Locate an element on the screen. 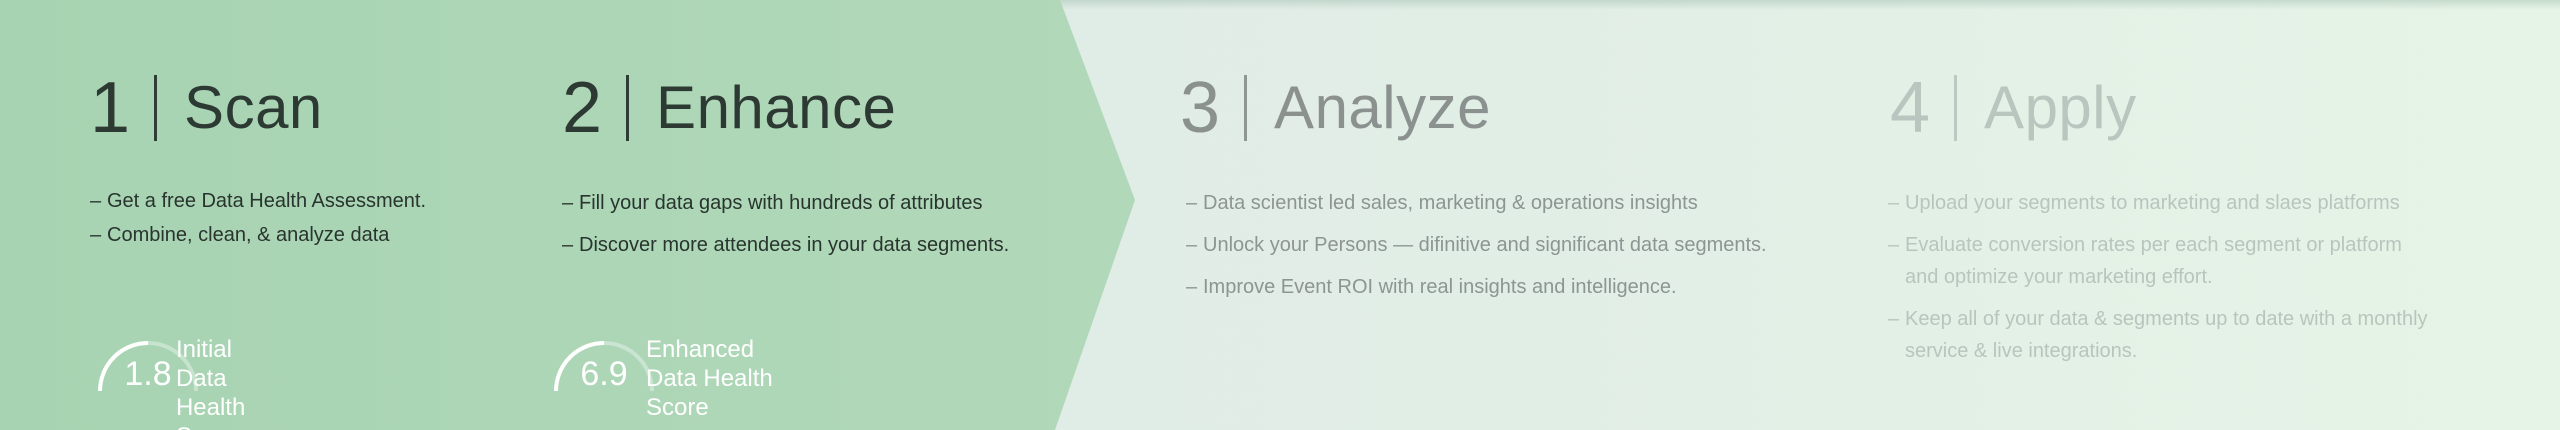 The width and height of the screenshot is (2560, 430). list-item: – Get a free Data Health Assessment. is located at coordinates (258, 201).